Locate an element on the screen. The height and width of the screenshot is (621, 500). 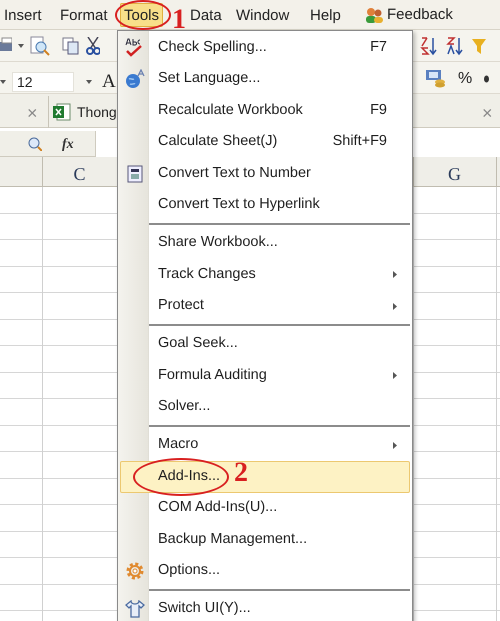
spreadsheet-icon is located at coordinates (62, 112).